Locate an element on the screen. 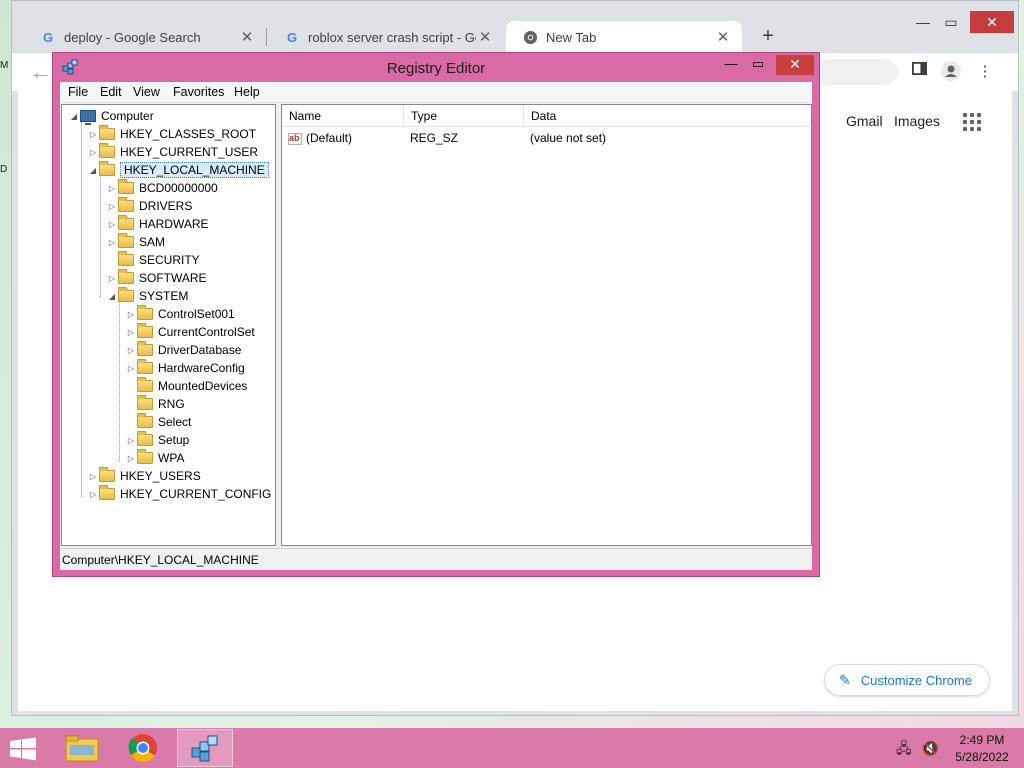 This screenshot has height=768, width=1024. column-header-data: Data is located at coordinates (667, 116).